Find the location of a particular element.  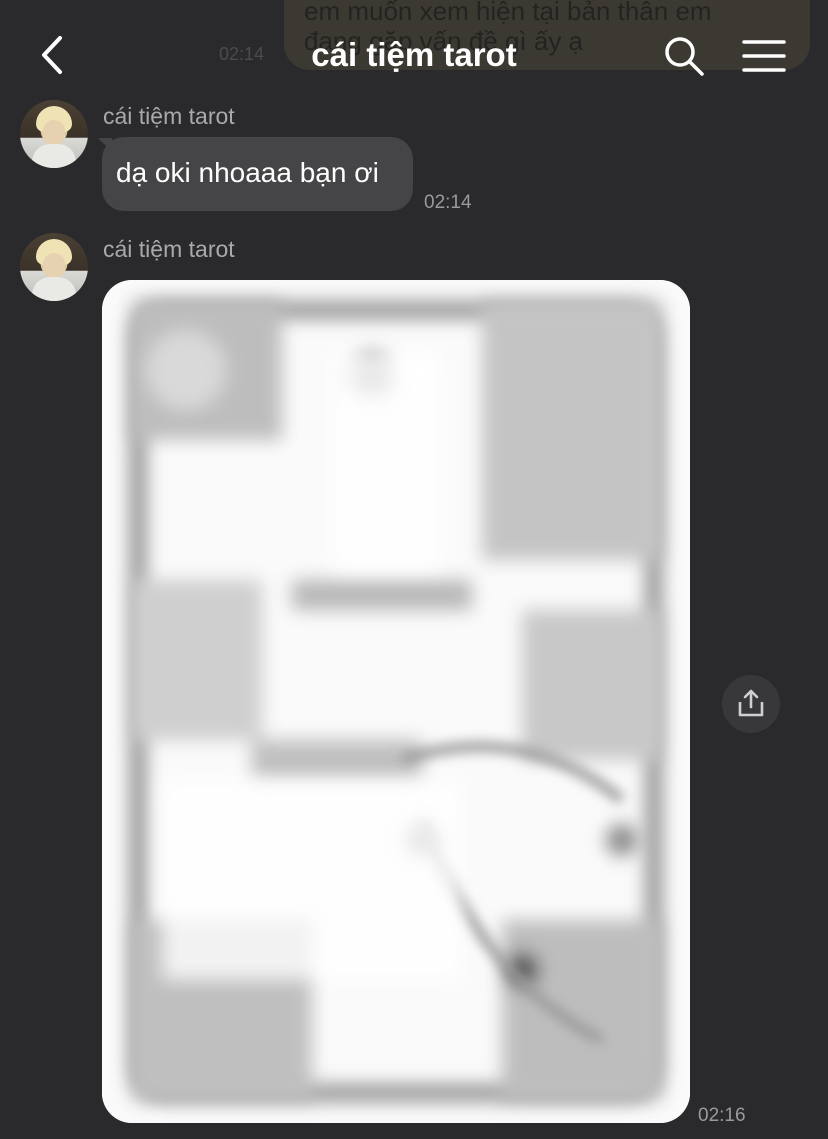

share-button is located at coordinates (751, 704).